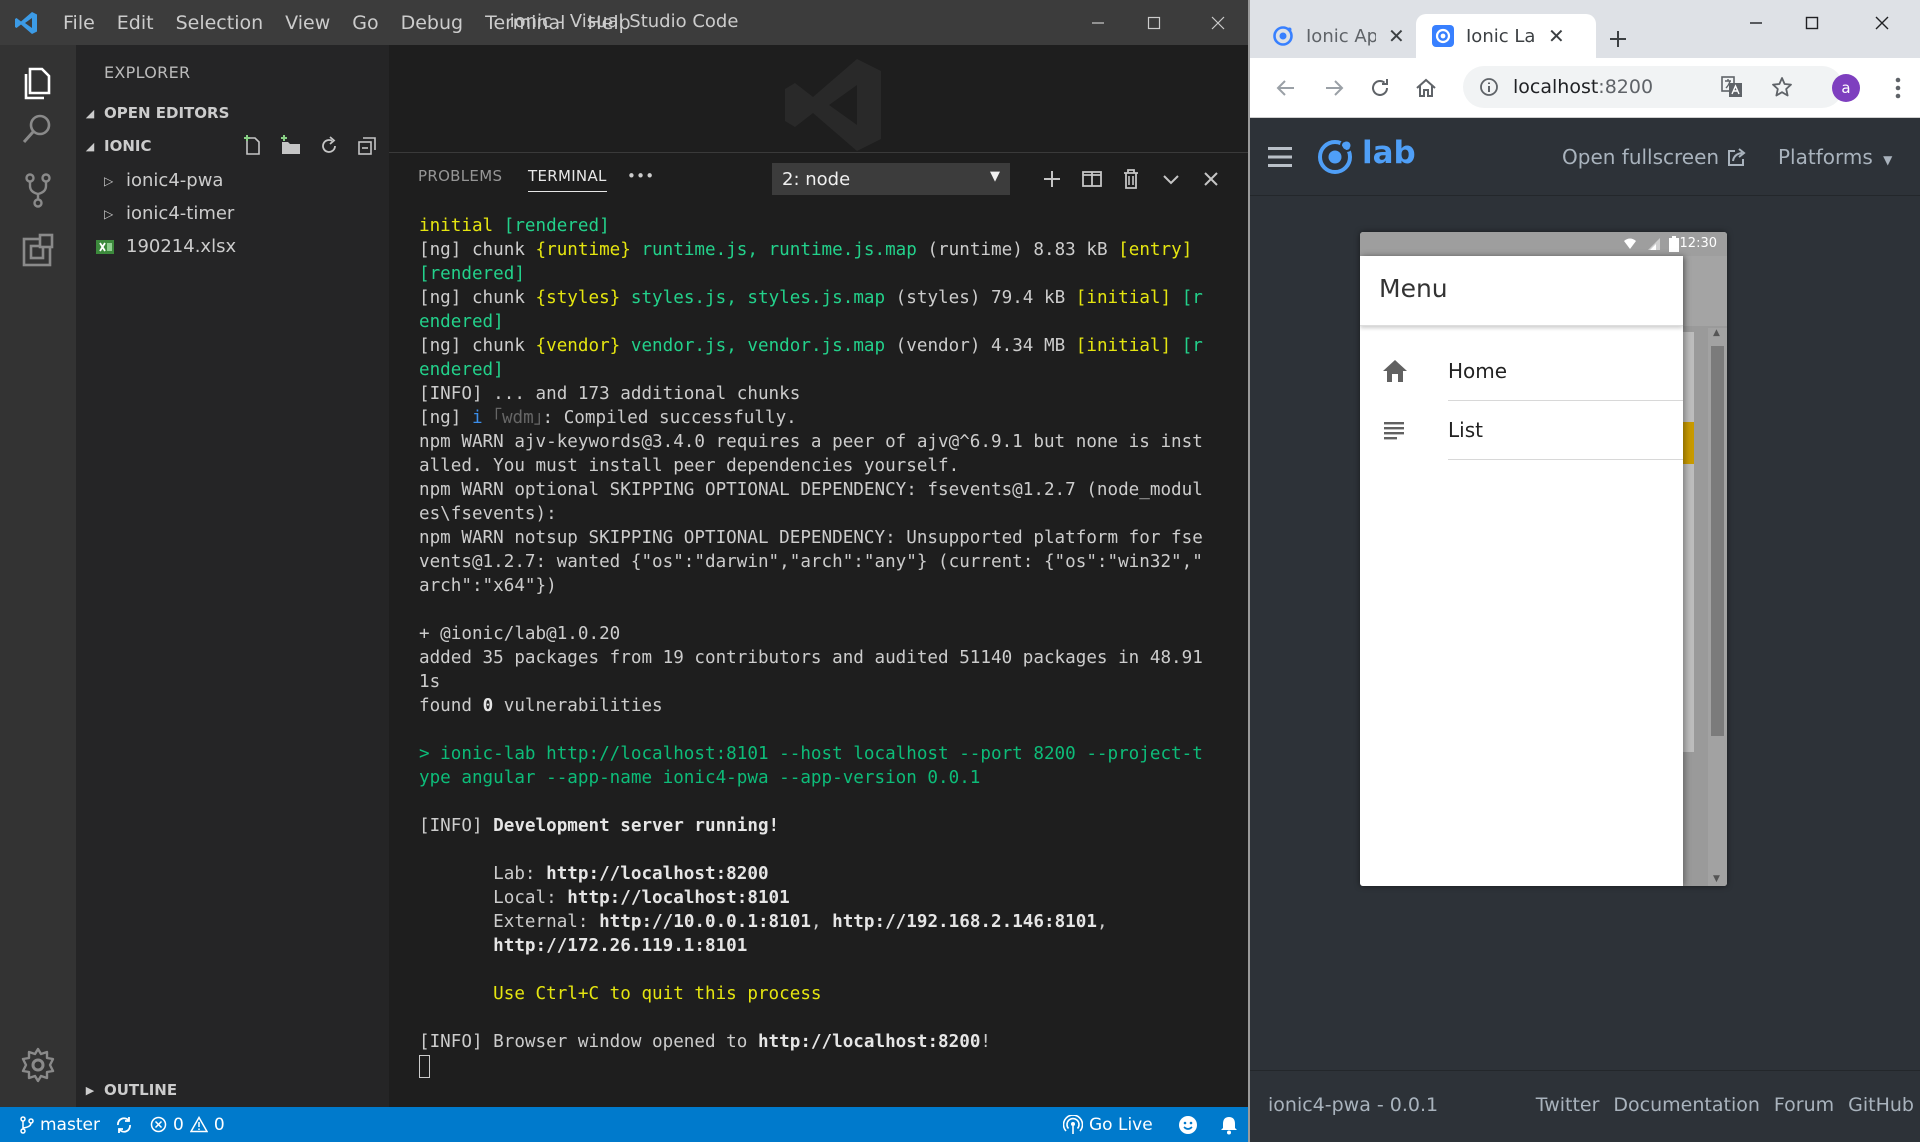  What do you see at coordinates (232, 146) in the screenshot?
I see `folder-header-ionic: ◢ IONIC` at bounding box center [232, 146].